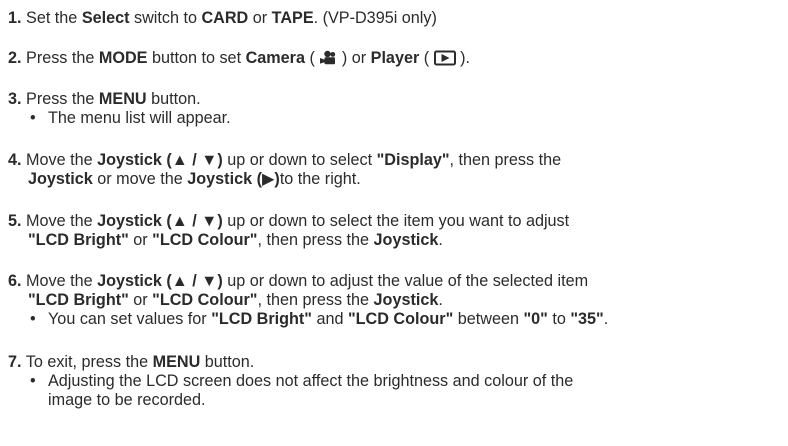 This screenshot has width=788, height=446. What do you see at coordinates (140, 179) in the screenshot?
I see `step-text: or move the` at bounding box center [140, 179].